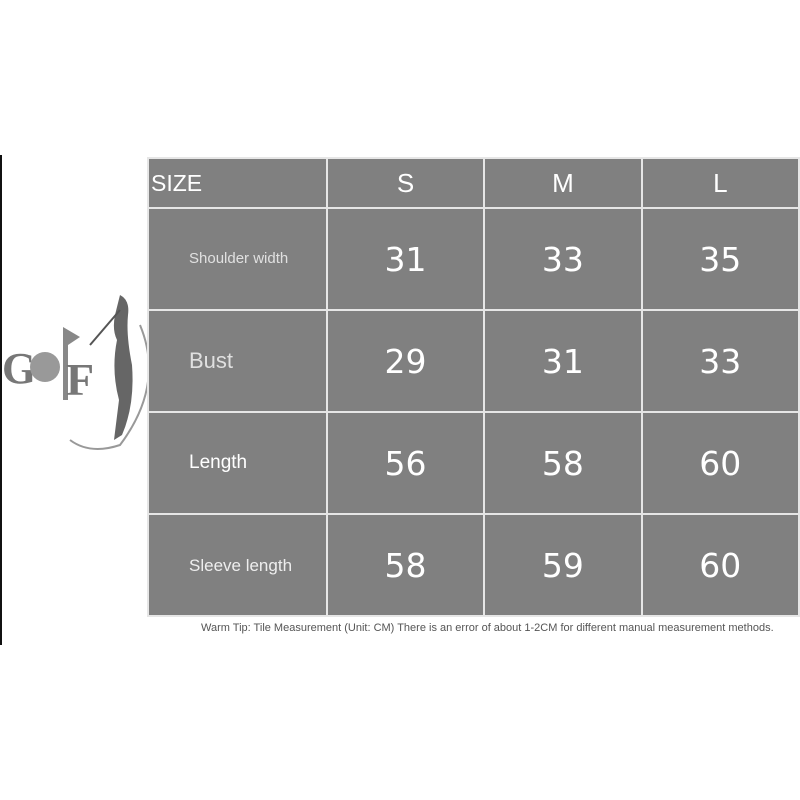  Describe the element at coordinates (563, 565) in the screenshot. I see `table-cell: 59` at that location.